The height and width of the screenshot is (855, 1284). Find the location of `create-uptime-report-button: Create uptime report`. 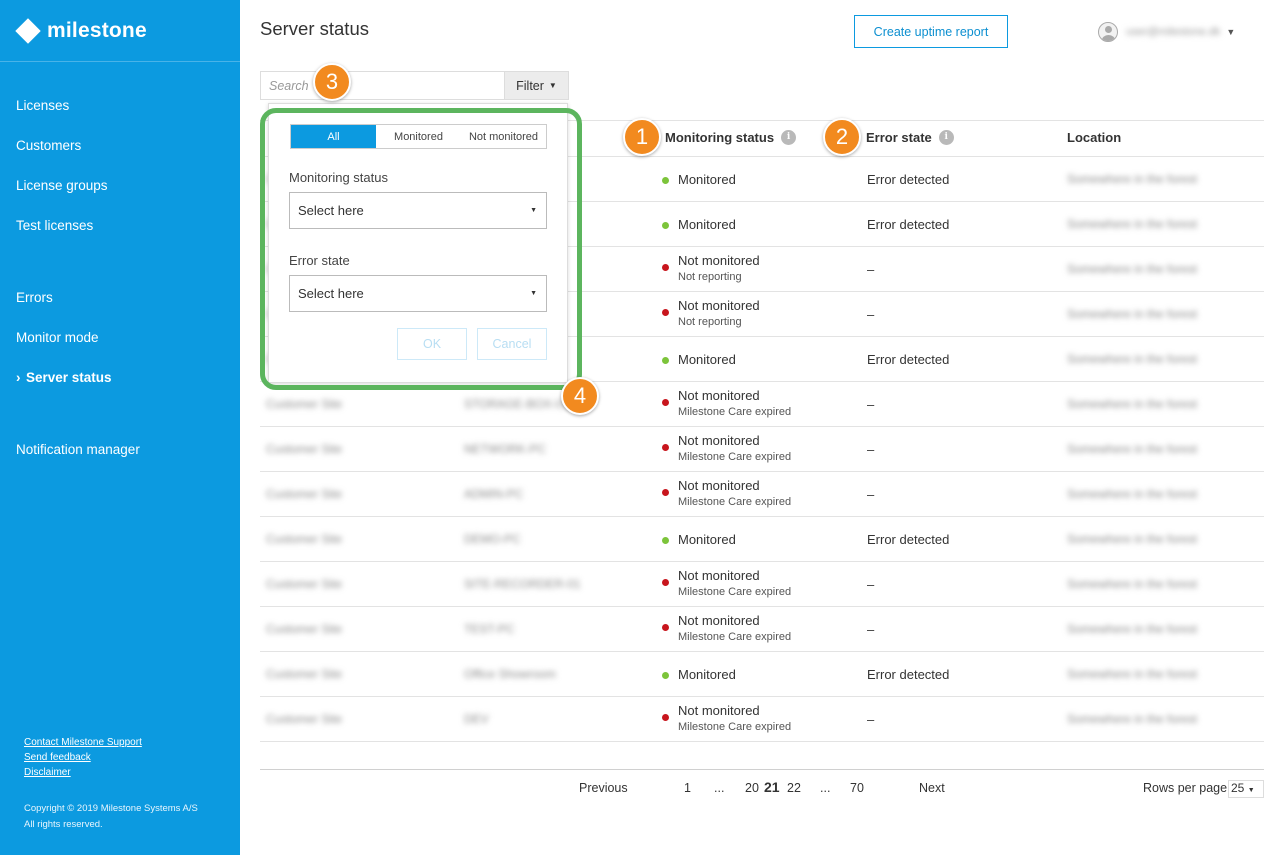

create-uptime-report-button: Create uptime report is located at coordinates (931, 31).